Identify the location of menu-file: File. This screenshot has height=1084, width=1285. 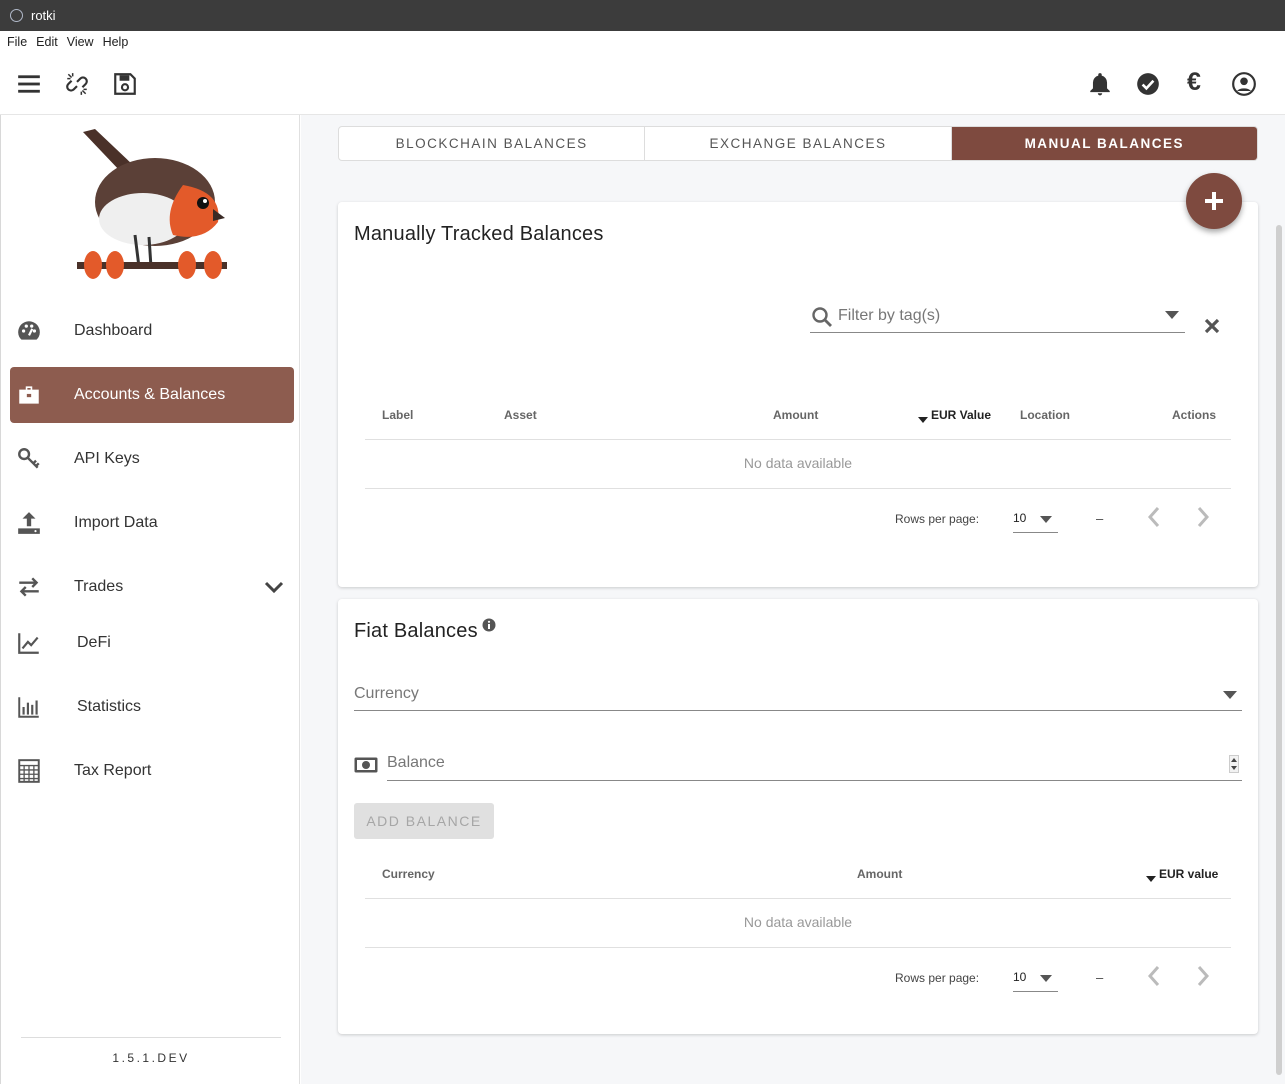
(17, 42).